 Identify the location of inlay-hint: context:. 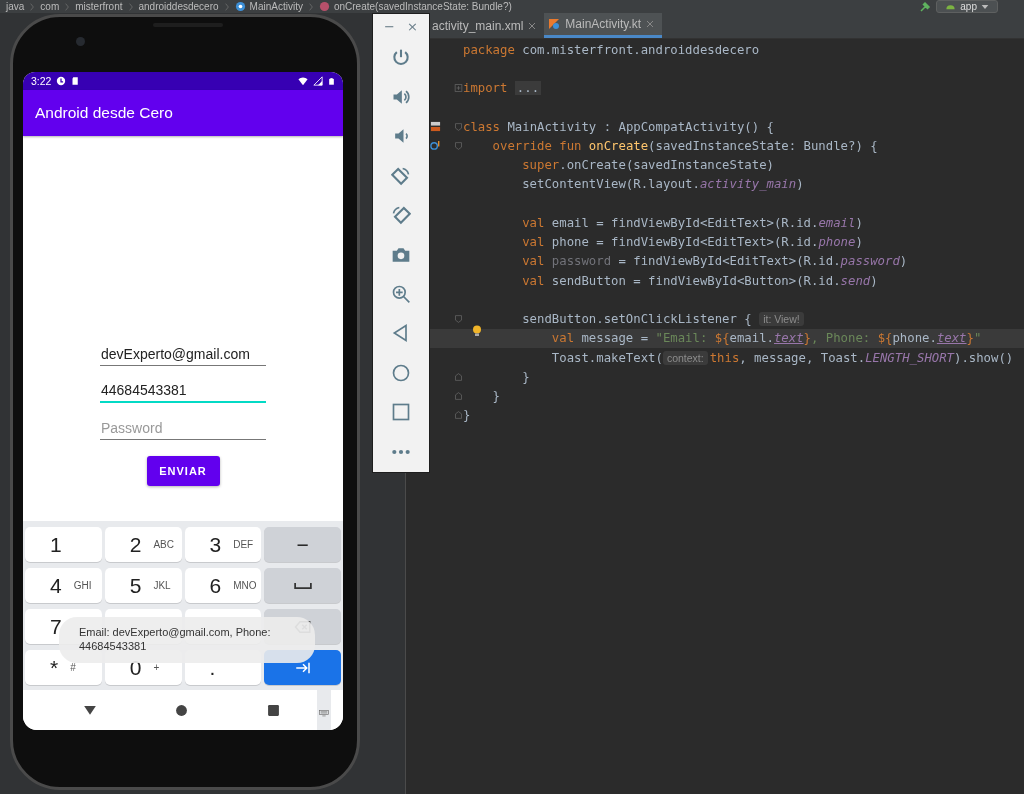
(685, 357).